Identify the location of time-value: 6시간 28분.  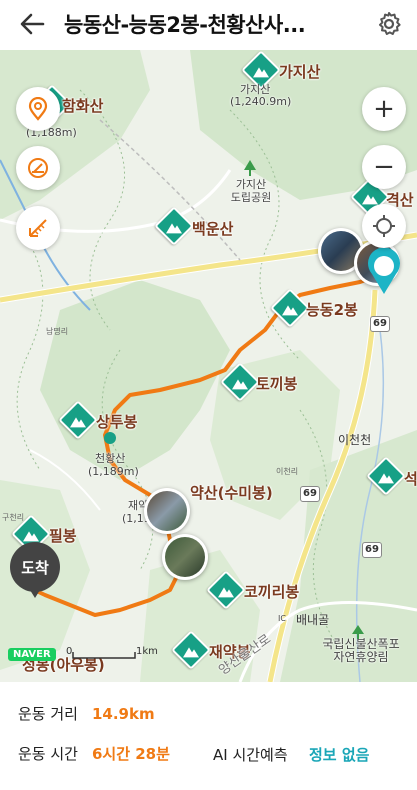
(130, 754).